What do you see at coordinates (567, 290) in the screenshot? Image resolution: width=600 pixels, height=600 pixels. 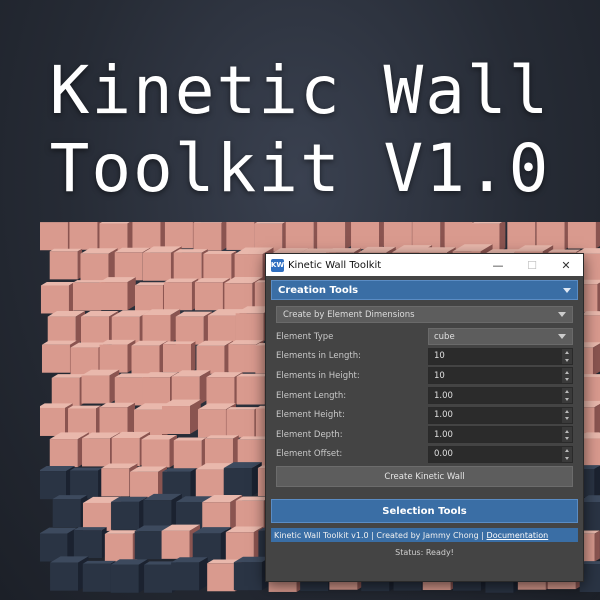 I see `collapse-arrow-icon` at bounding box center [567, 290].